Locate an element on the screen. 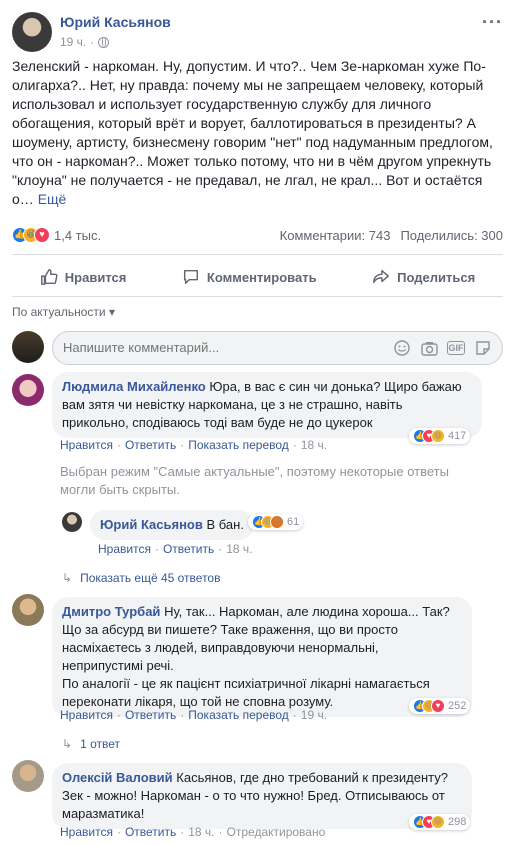  post-actions: Нравится Комментировать Поделиться is located at coordinates (257, 277).